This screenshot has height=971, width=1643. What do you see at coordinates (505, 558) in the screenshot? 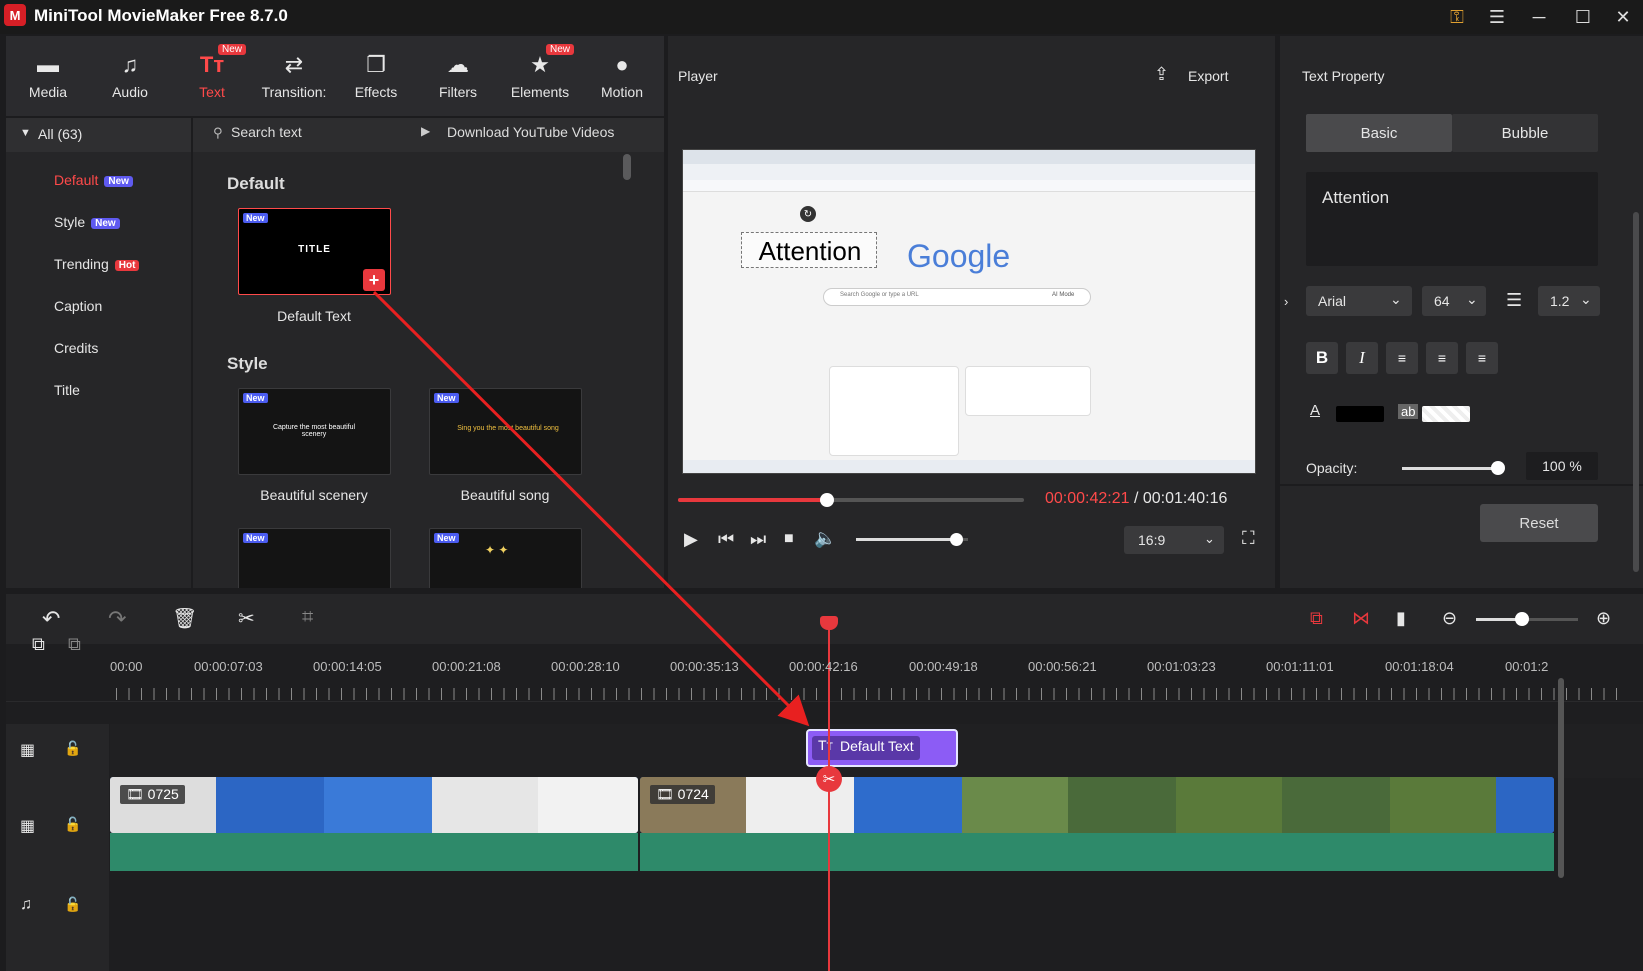
I see `style-thumbnail: New ✦ ✦` at bounding box center [505, 558].